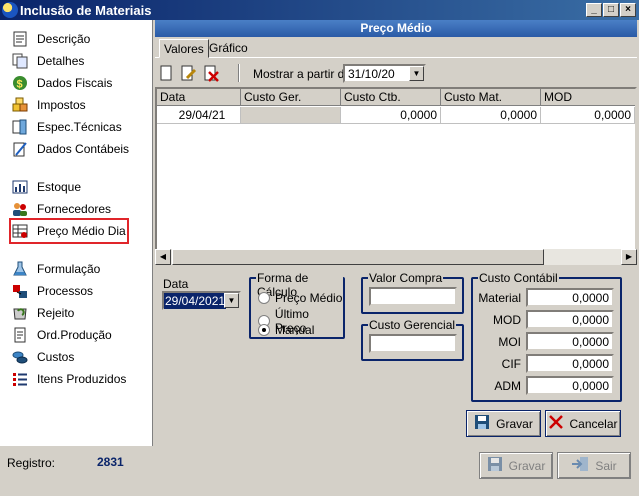 The width and height of the screenshot is (639, 496). What do you see at coordinates (507, 320) in the screenshot?
I see `mod-label: MOD` at bounding box center [507, 320].